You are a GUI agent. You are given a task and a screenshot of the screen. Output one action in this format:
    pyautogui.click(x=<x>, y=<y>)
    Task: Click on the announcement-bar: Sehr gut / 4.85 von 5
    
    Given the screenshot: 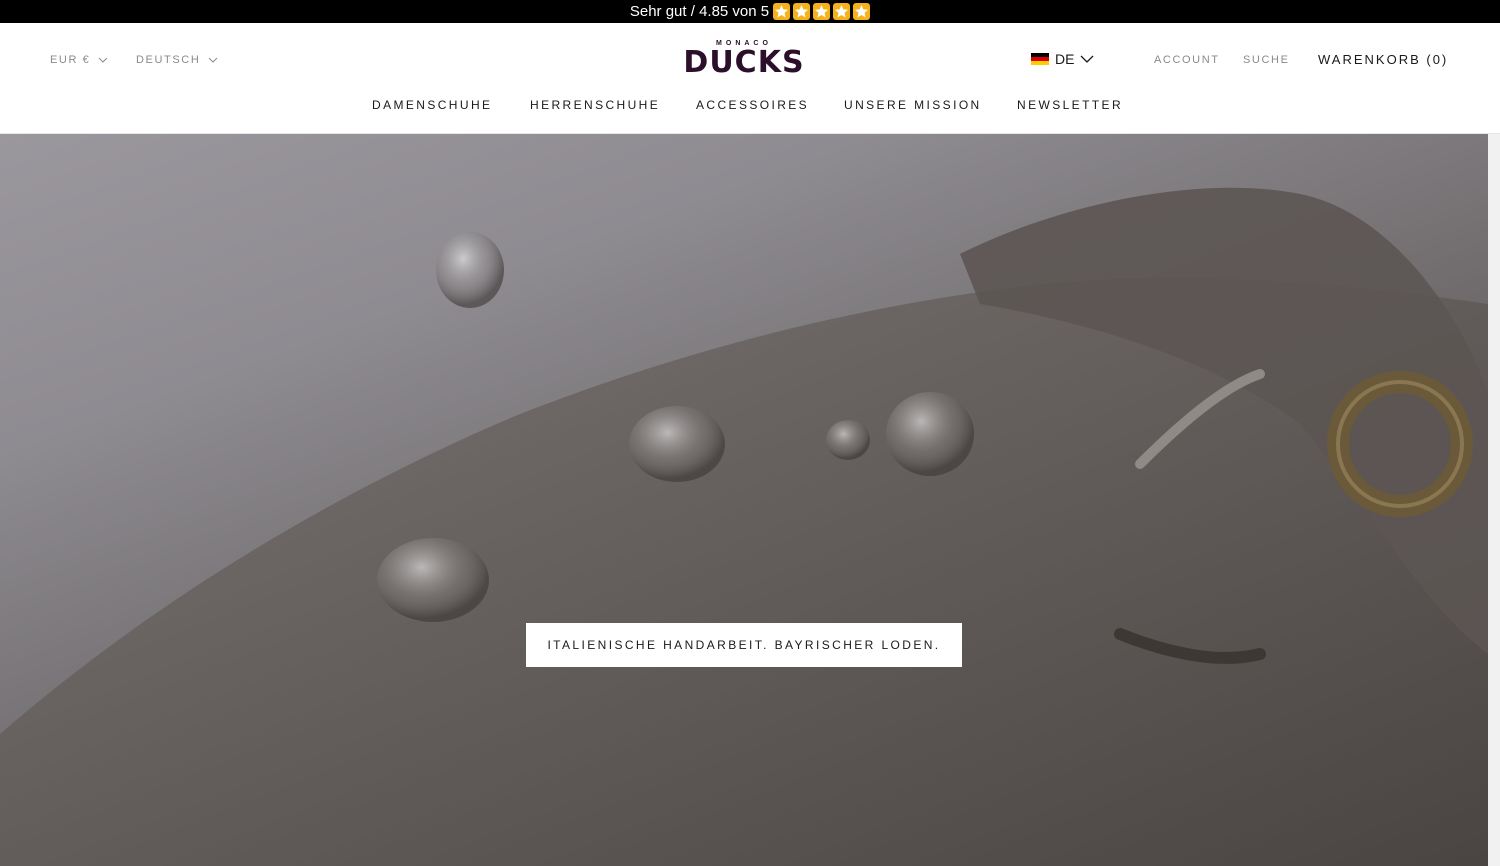 What is the action you would take?
    pyautogui.click(x=750, y=11)
    